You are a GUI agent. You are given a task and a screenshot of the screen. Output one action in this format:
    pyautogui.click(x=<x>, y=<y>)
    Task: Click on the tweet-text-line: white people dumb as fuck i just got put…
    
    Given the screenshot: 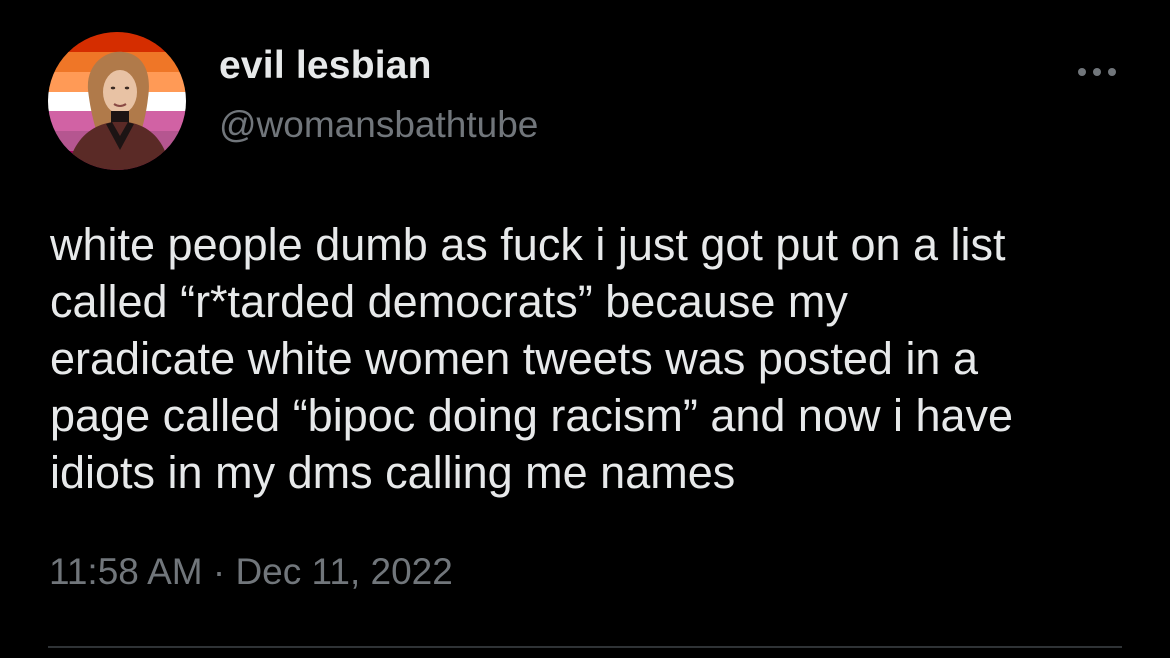 What is the action you would take?
    pyautogui.click(x=528, y=244)
    